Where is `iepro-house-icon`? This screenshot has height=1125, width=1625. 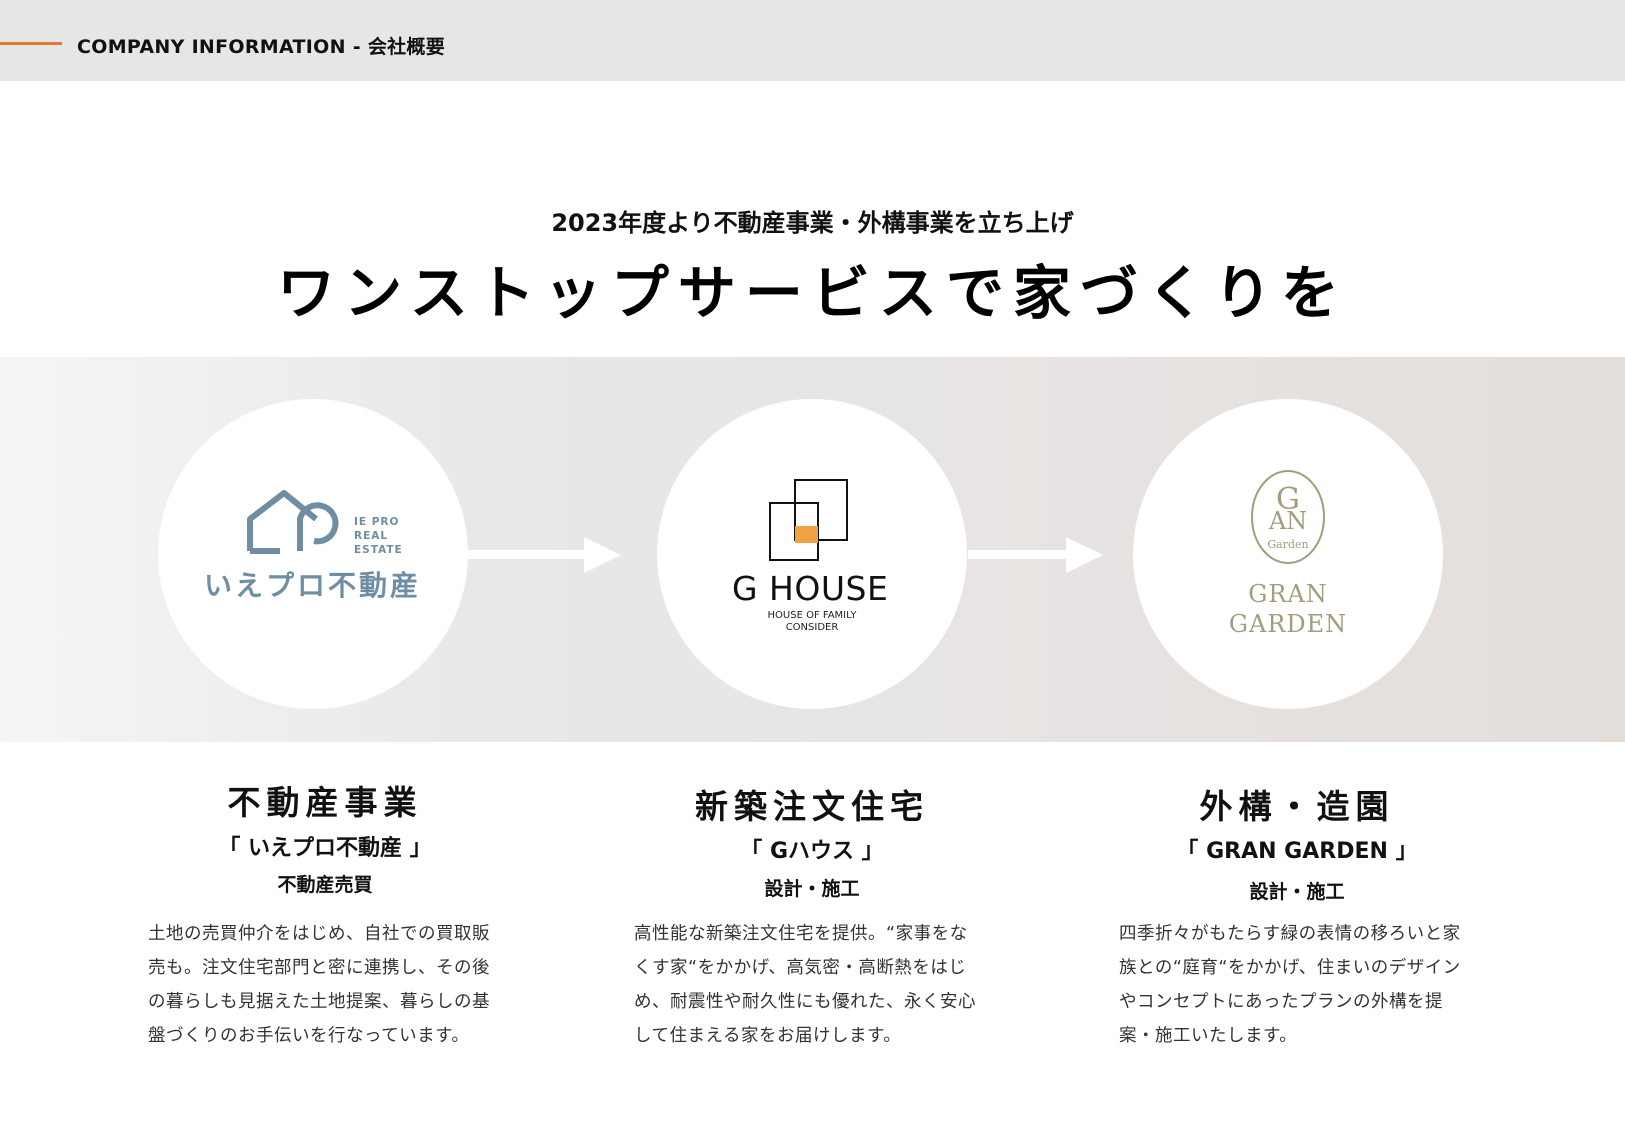
iepro-house-icon is located at coordinates (293, 522).